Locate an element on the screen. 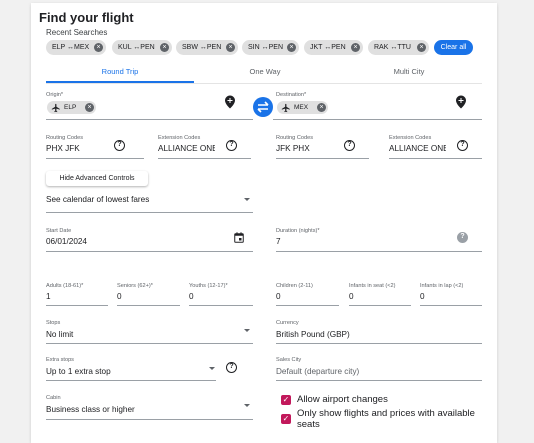 This screenshot has height=443, width=534. duration-underline is located at coordinates (379, 251).